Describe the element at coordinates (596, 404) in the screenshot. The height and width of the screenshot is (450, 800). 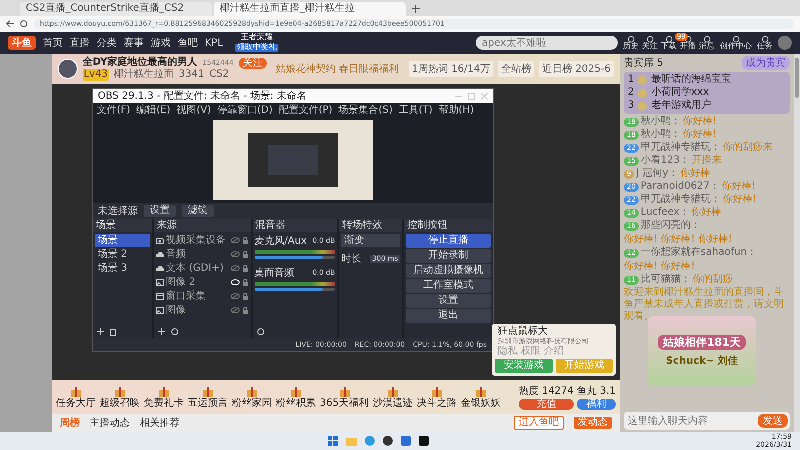
I see `gift-bar-button: 福利` at that location.